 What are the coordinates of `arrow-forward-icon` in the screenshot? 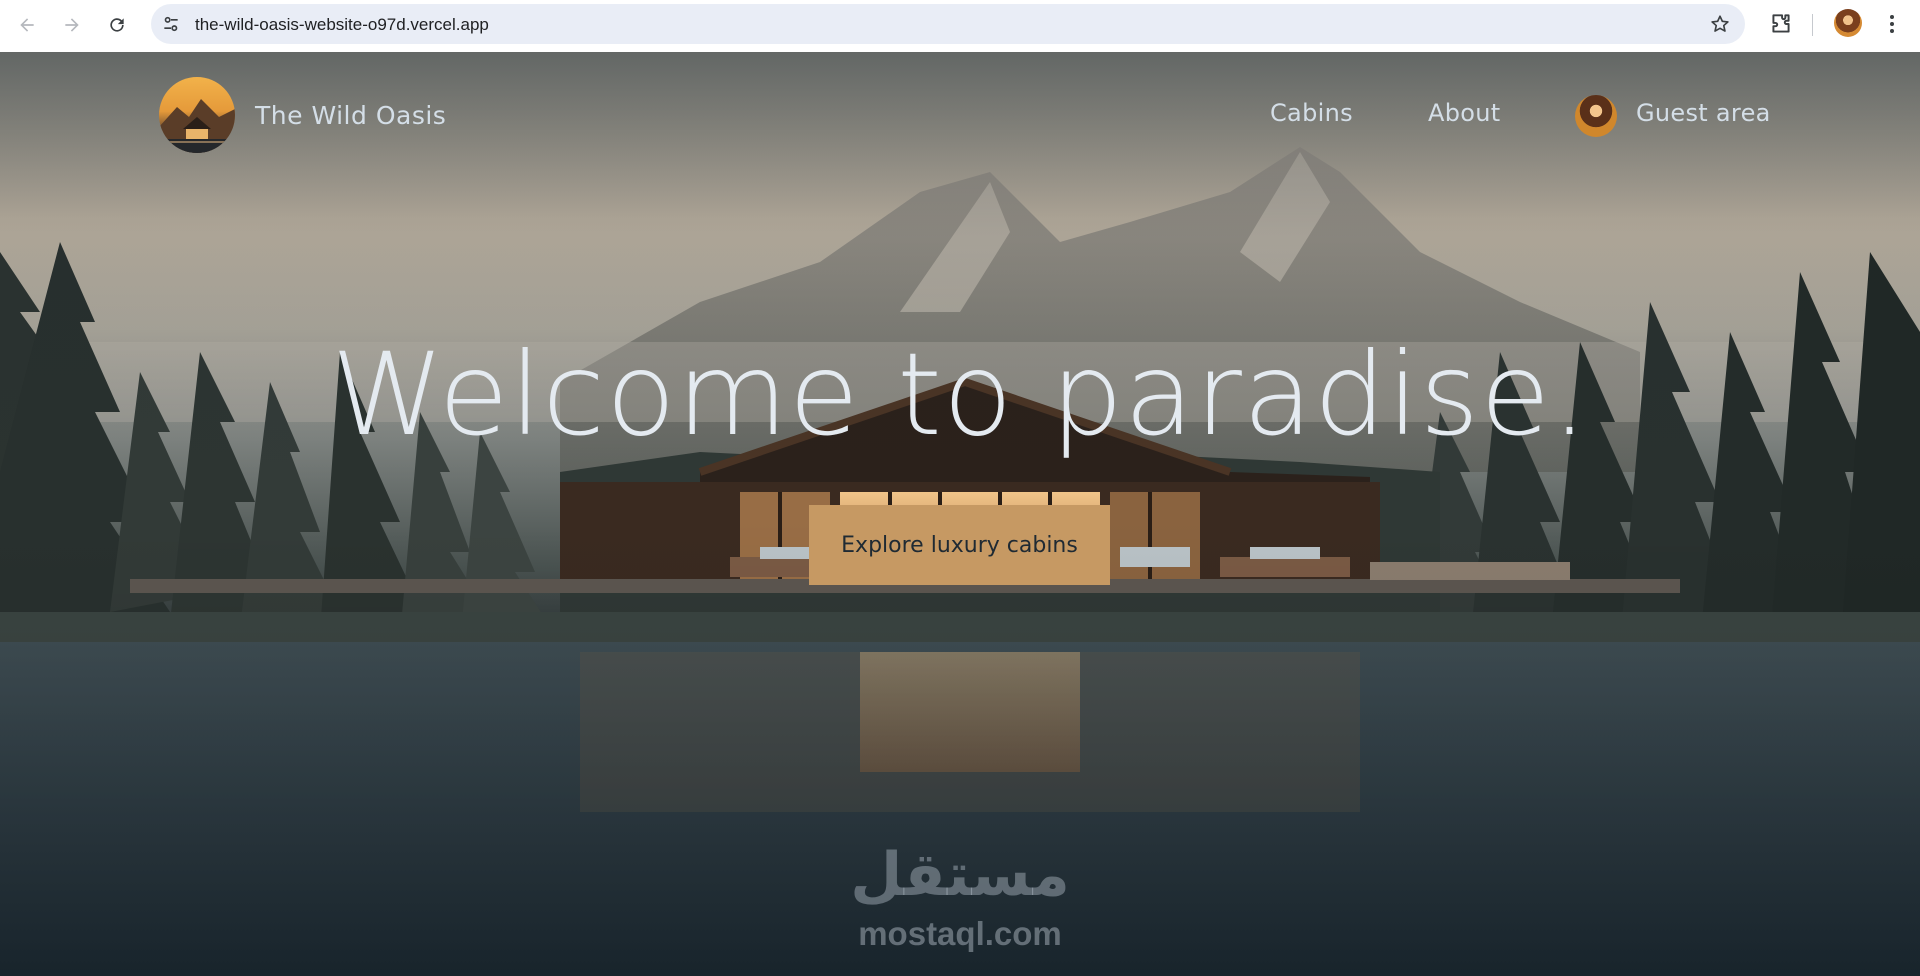 It's located at (72, 25).